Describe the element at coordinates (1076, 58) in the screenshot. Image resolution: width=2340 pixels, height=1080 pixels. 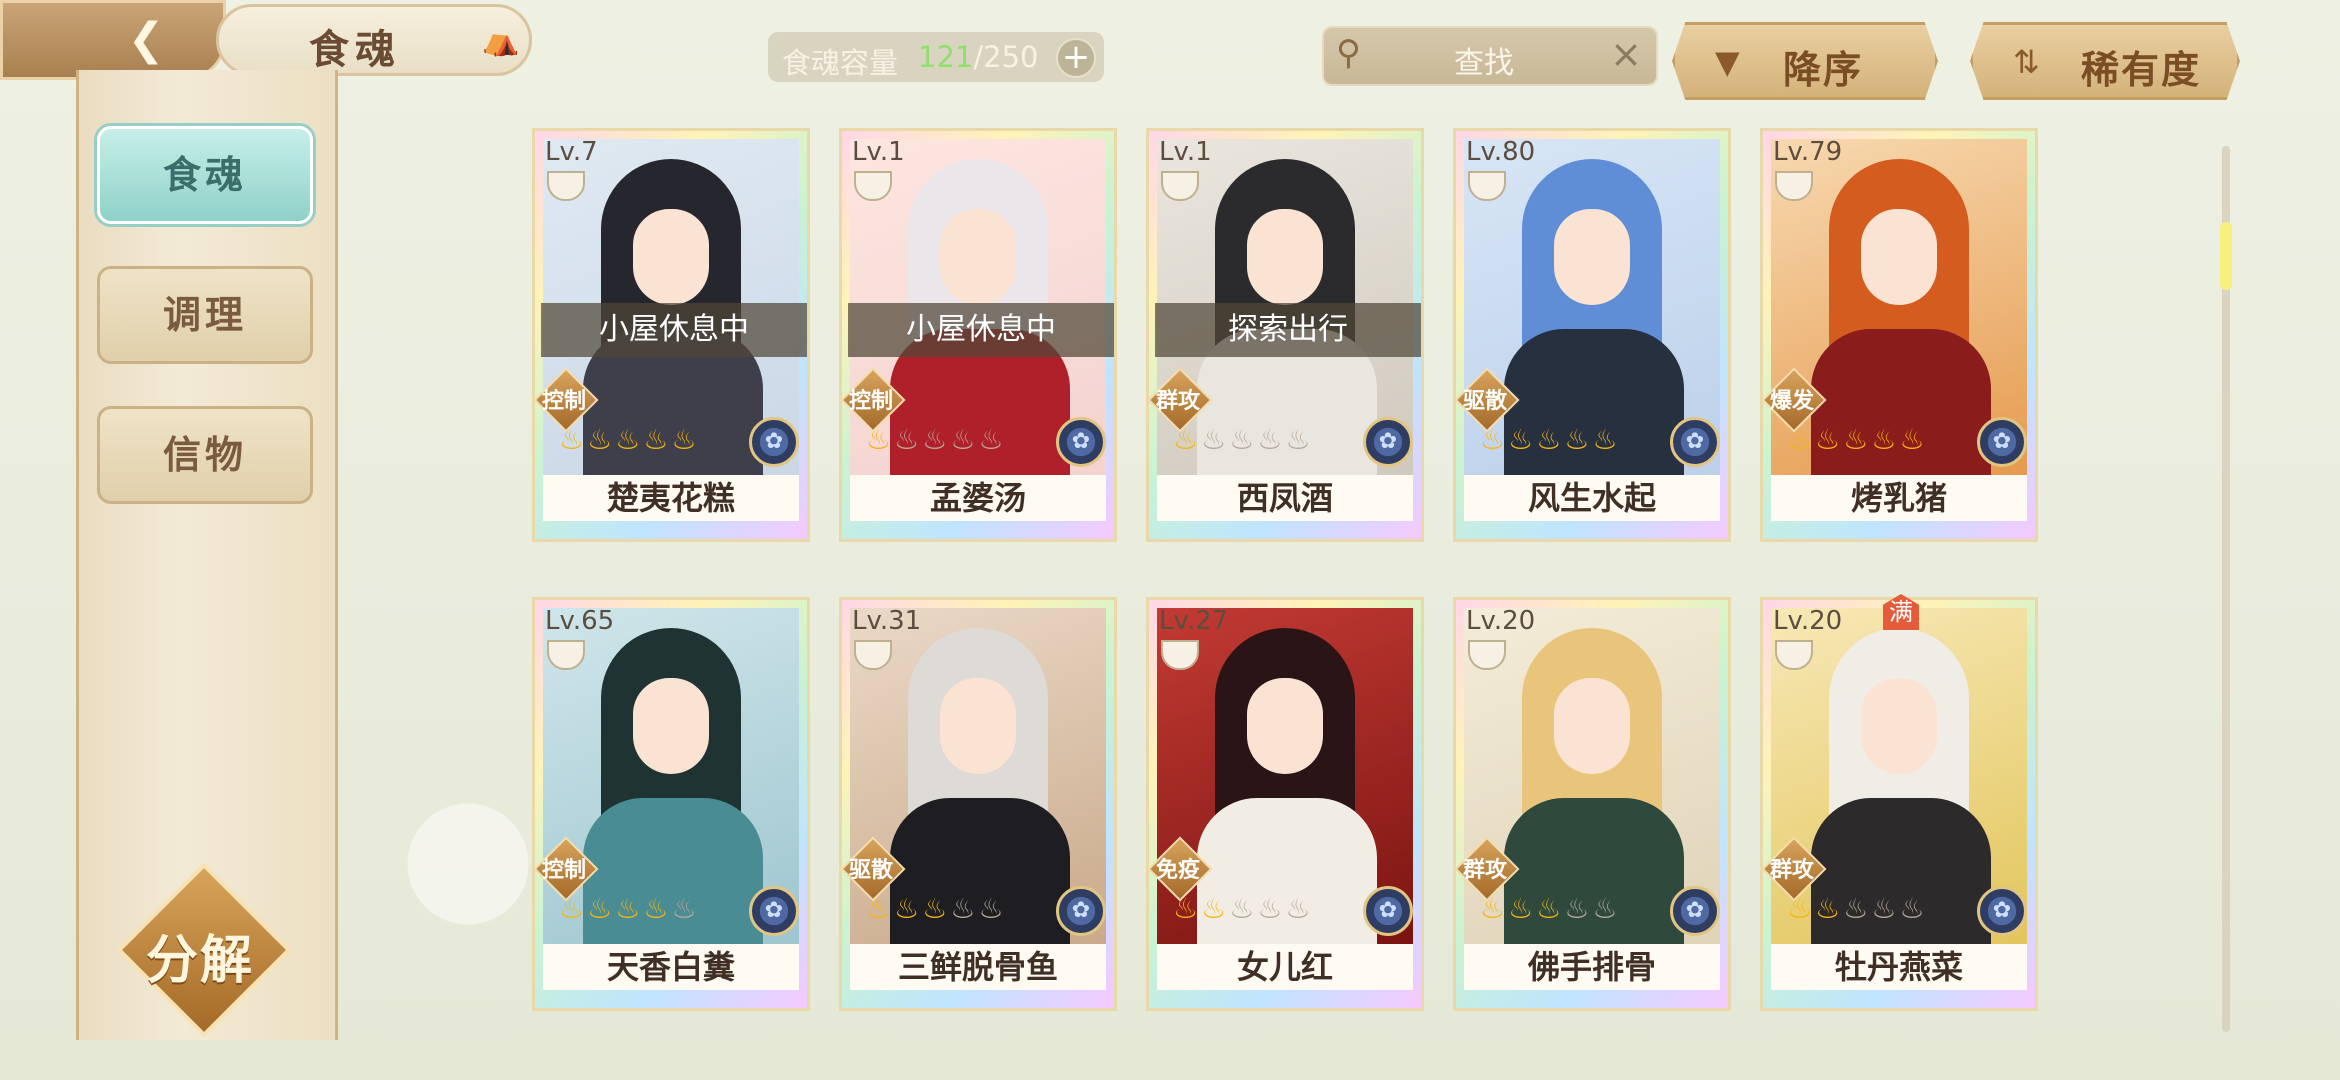
I see `add-capacity-button: +` at that location.